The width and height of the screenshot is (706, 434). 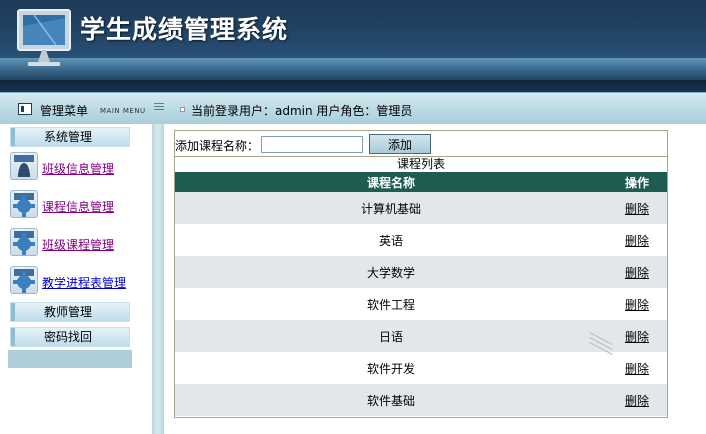 What do you see at coordinates (391, 304) in the screenshot?
I see `course-name-cell: 软件工程` at bounding box center [391, 304].